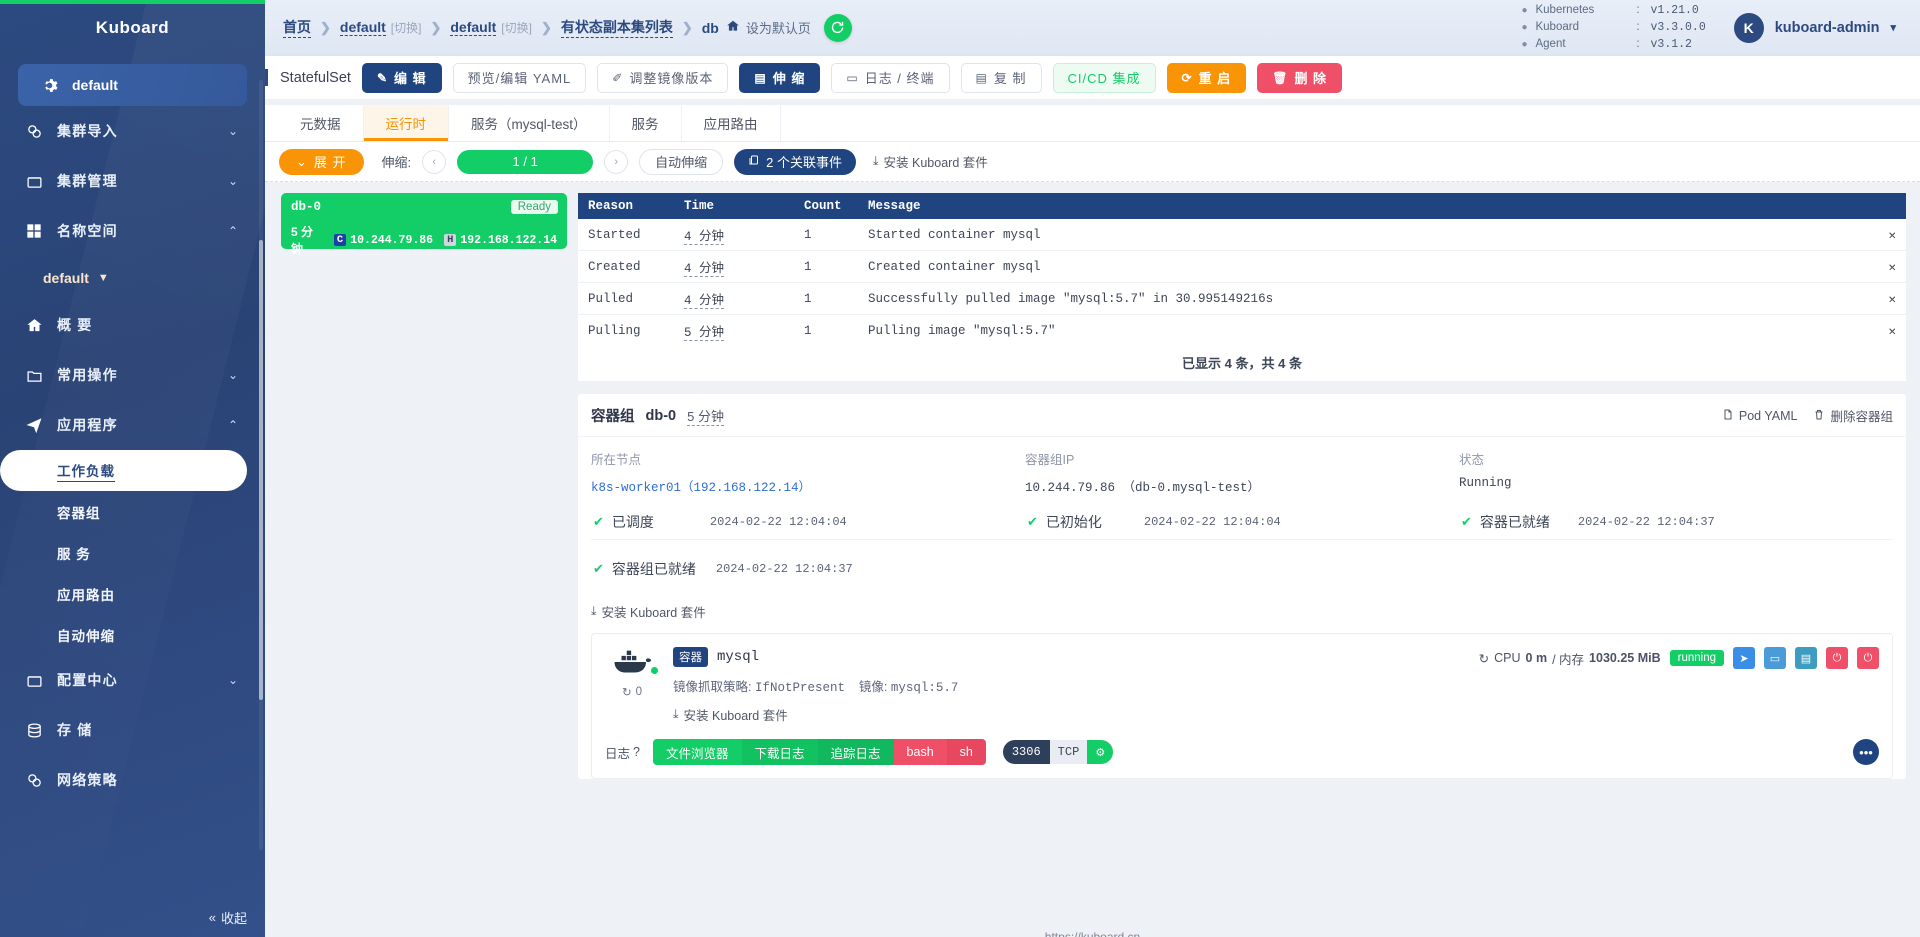  I want to click on preview-yaml-button: 预览/编辑 YAML, so click(519, 77).